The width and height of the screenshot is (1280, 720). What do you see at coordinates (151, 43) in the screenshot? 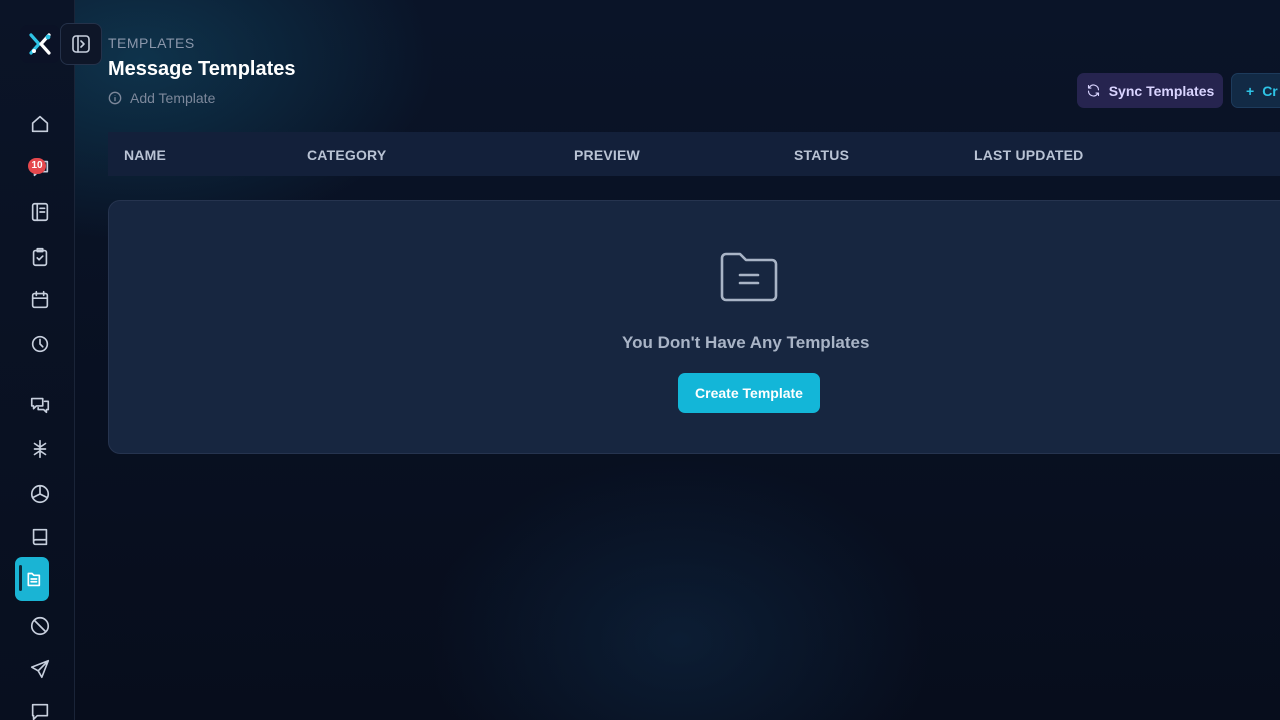
I see `breadcrumb: TEMPLATES` at bounding box center [151, 43].